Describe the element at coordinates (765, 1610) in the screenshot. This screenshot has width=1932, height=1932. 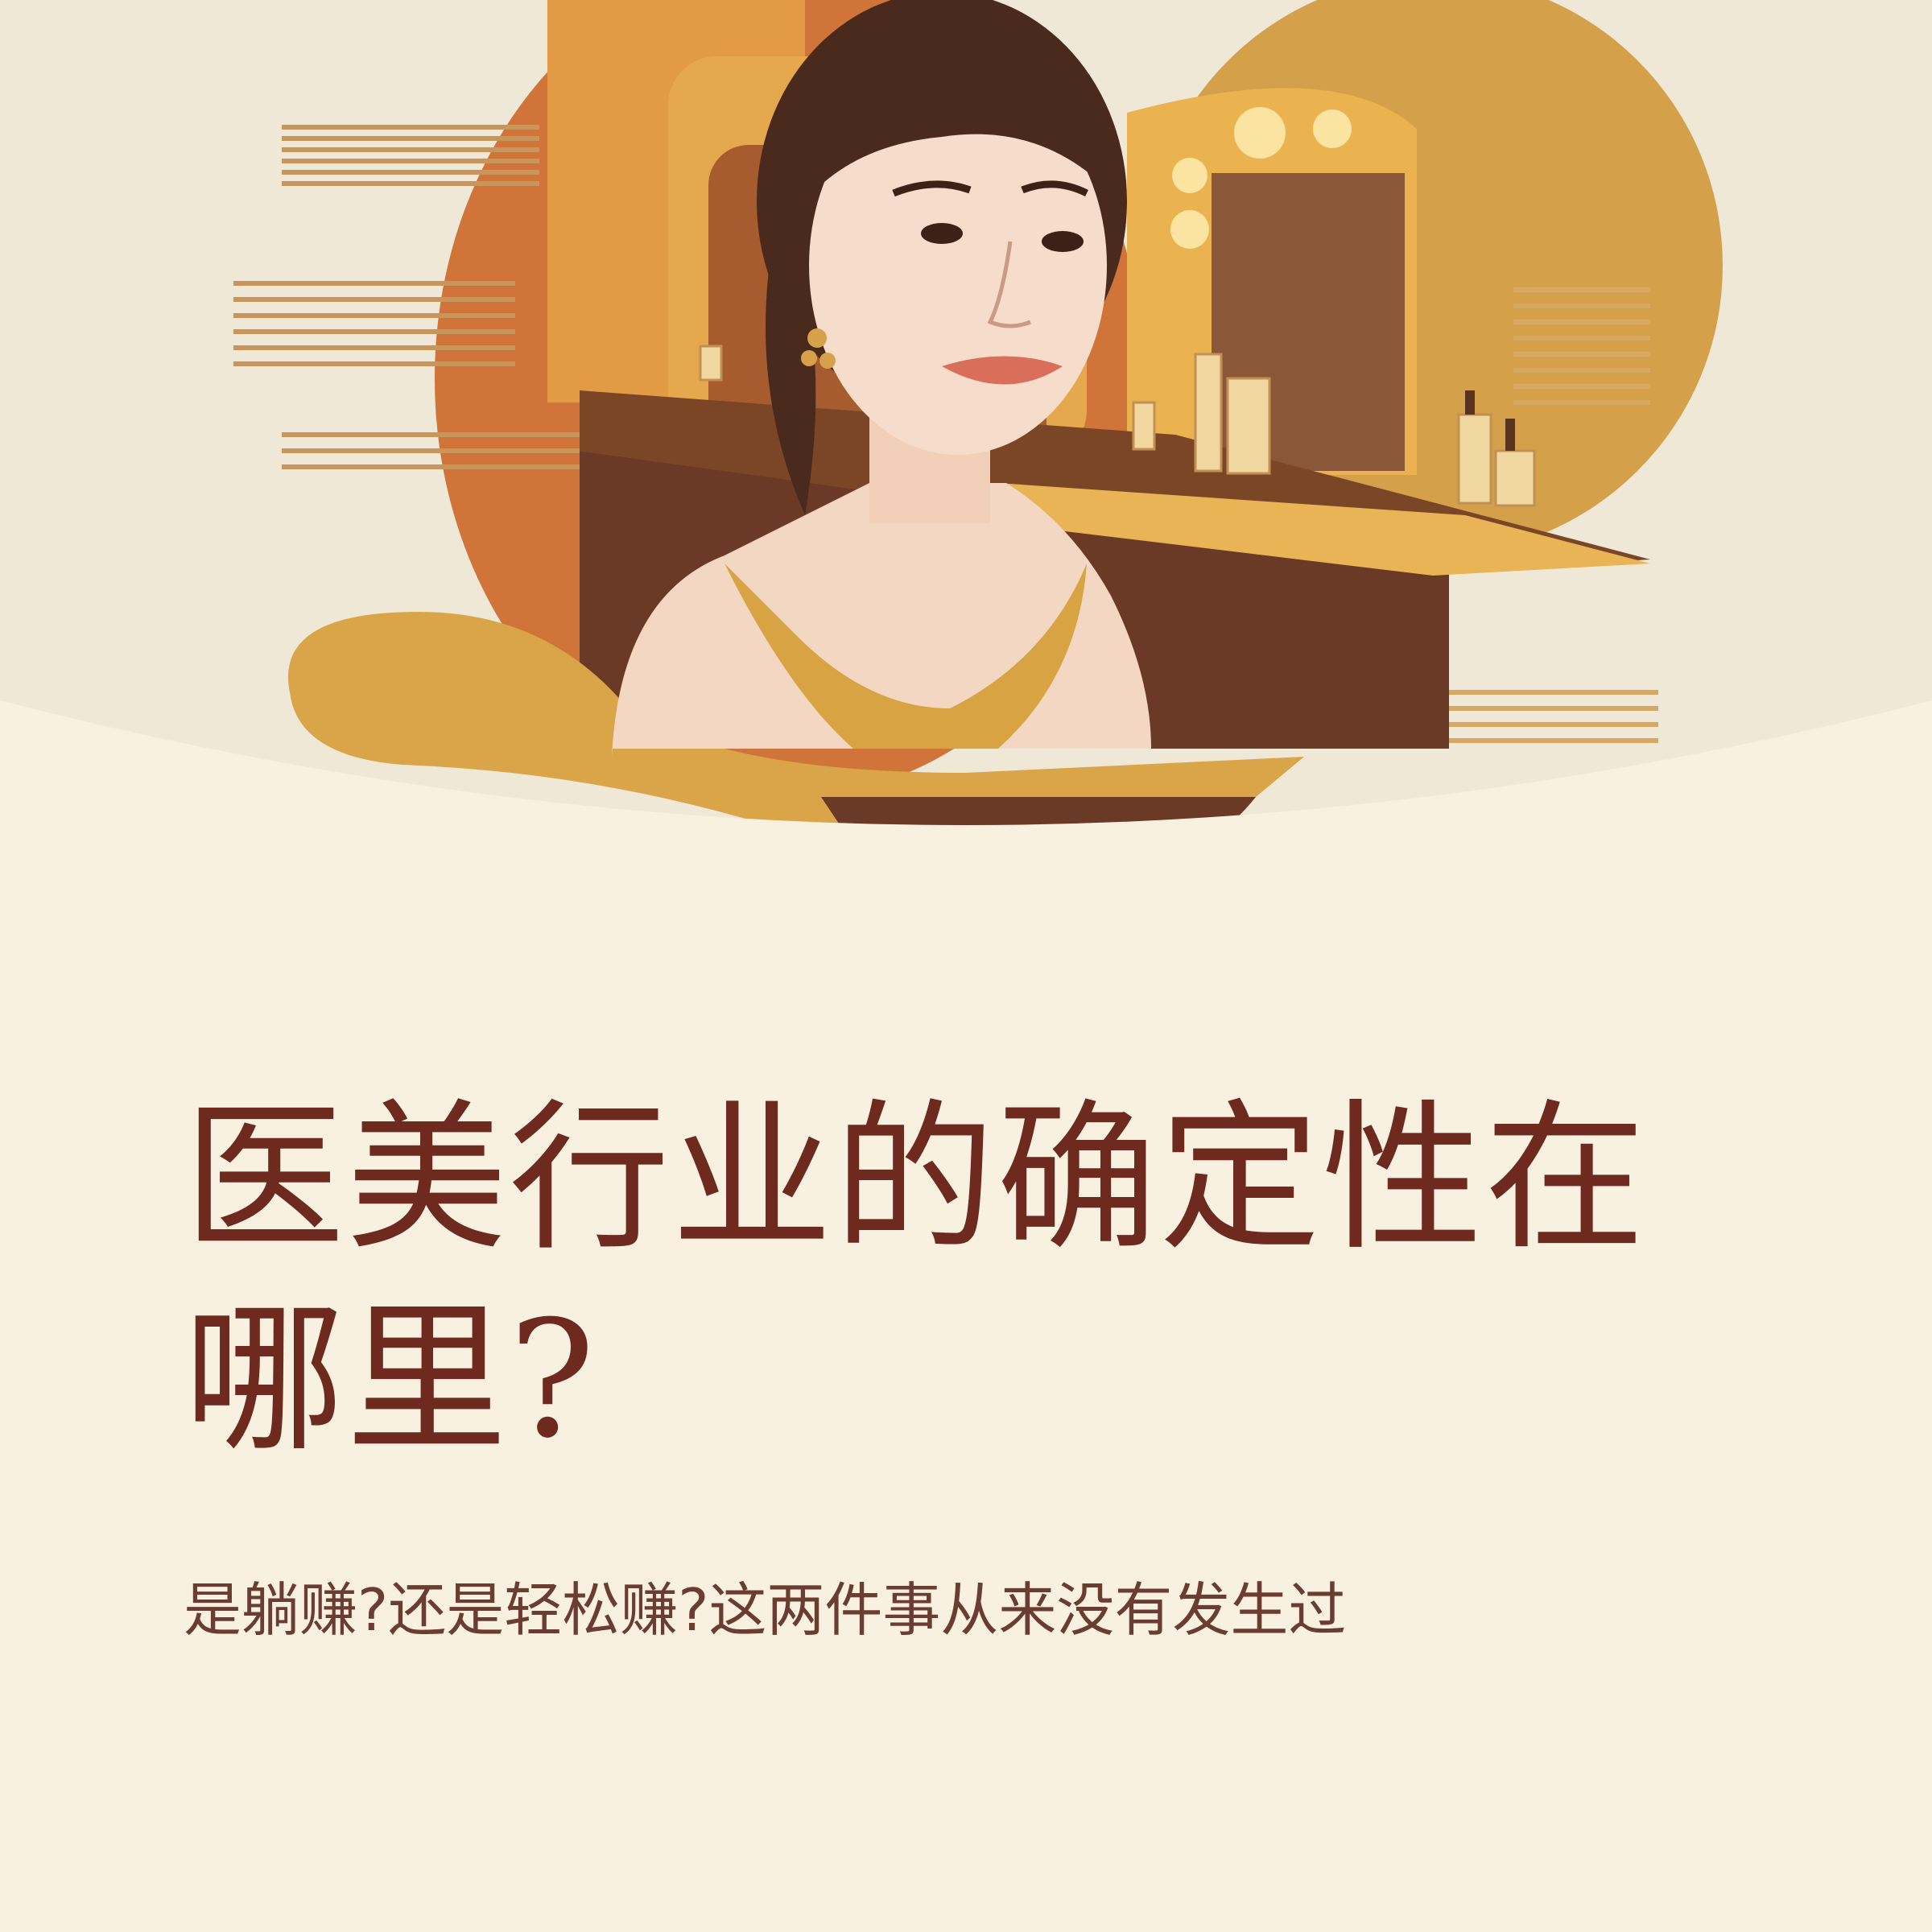
I see `page-subtitle: 是躺赚?还是轻松赚?这两件事从来没有发生过` at that location.